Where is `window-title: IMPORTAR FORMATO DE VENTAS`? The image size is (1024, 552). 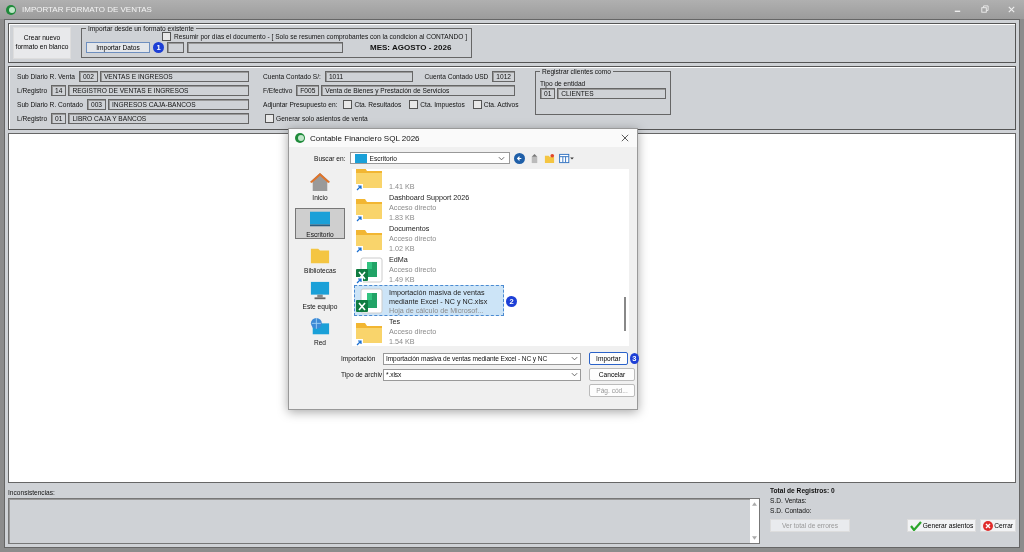
window-title: IMPORTAR FORMATO DE VENTAS is located at coordinates (87, 9).